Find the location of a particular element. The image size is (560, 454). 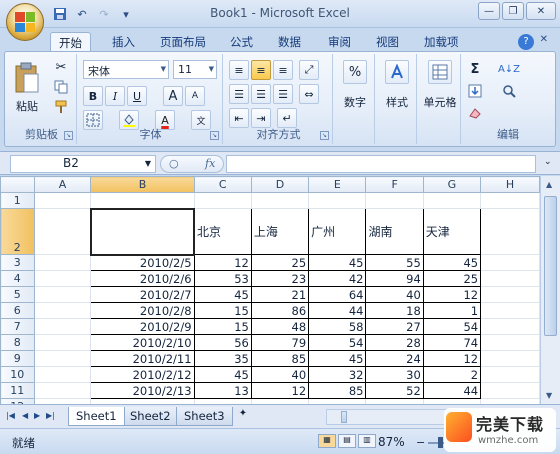

shrink-font-button: A is located at coordinates (195, 96).